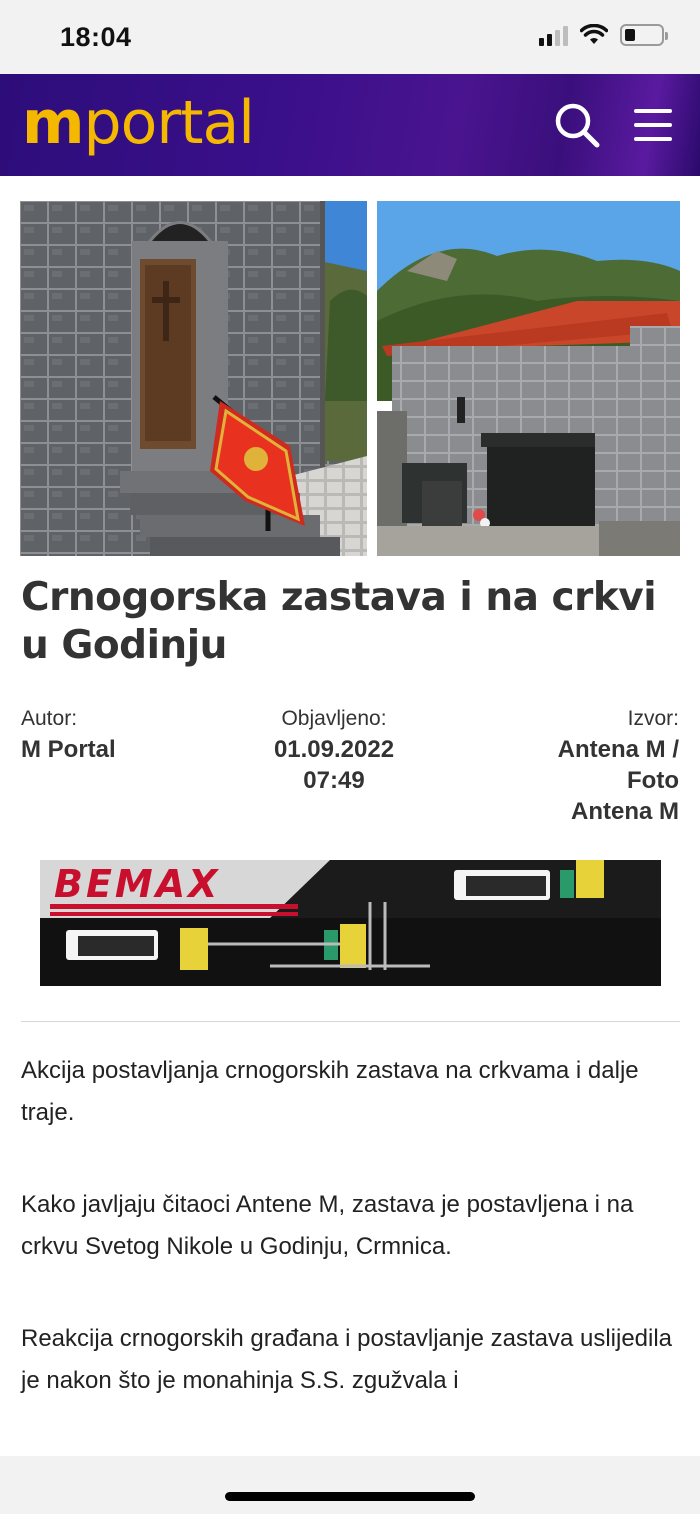 The height and width of the screenshot is (1514, 700). I want to click on advertisement-banner: BEMAX, so click(350, 923).